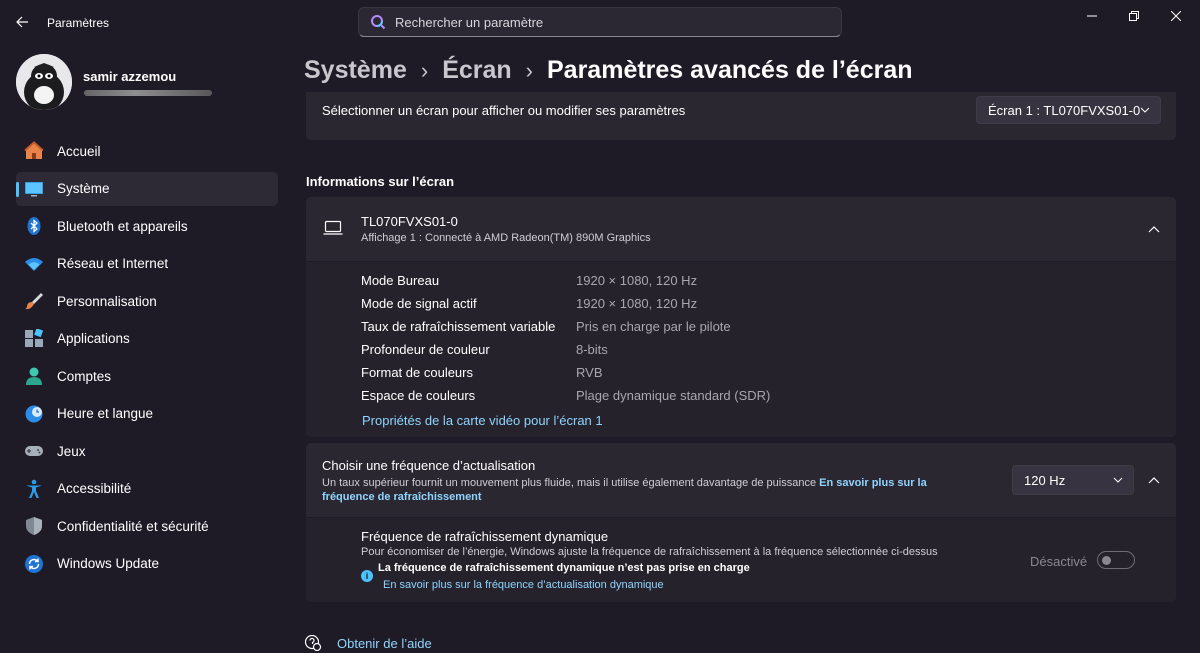 This screenshot has height=653, width=1200. Describe the element at coordinates (107, 301) in the screenshot. I see `sidebar-item-label: Personnalisation` at that location.